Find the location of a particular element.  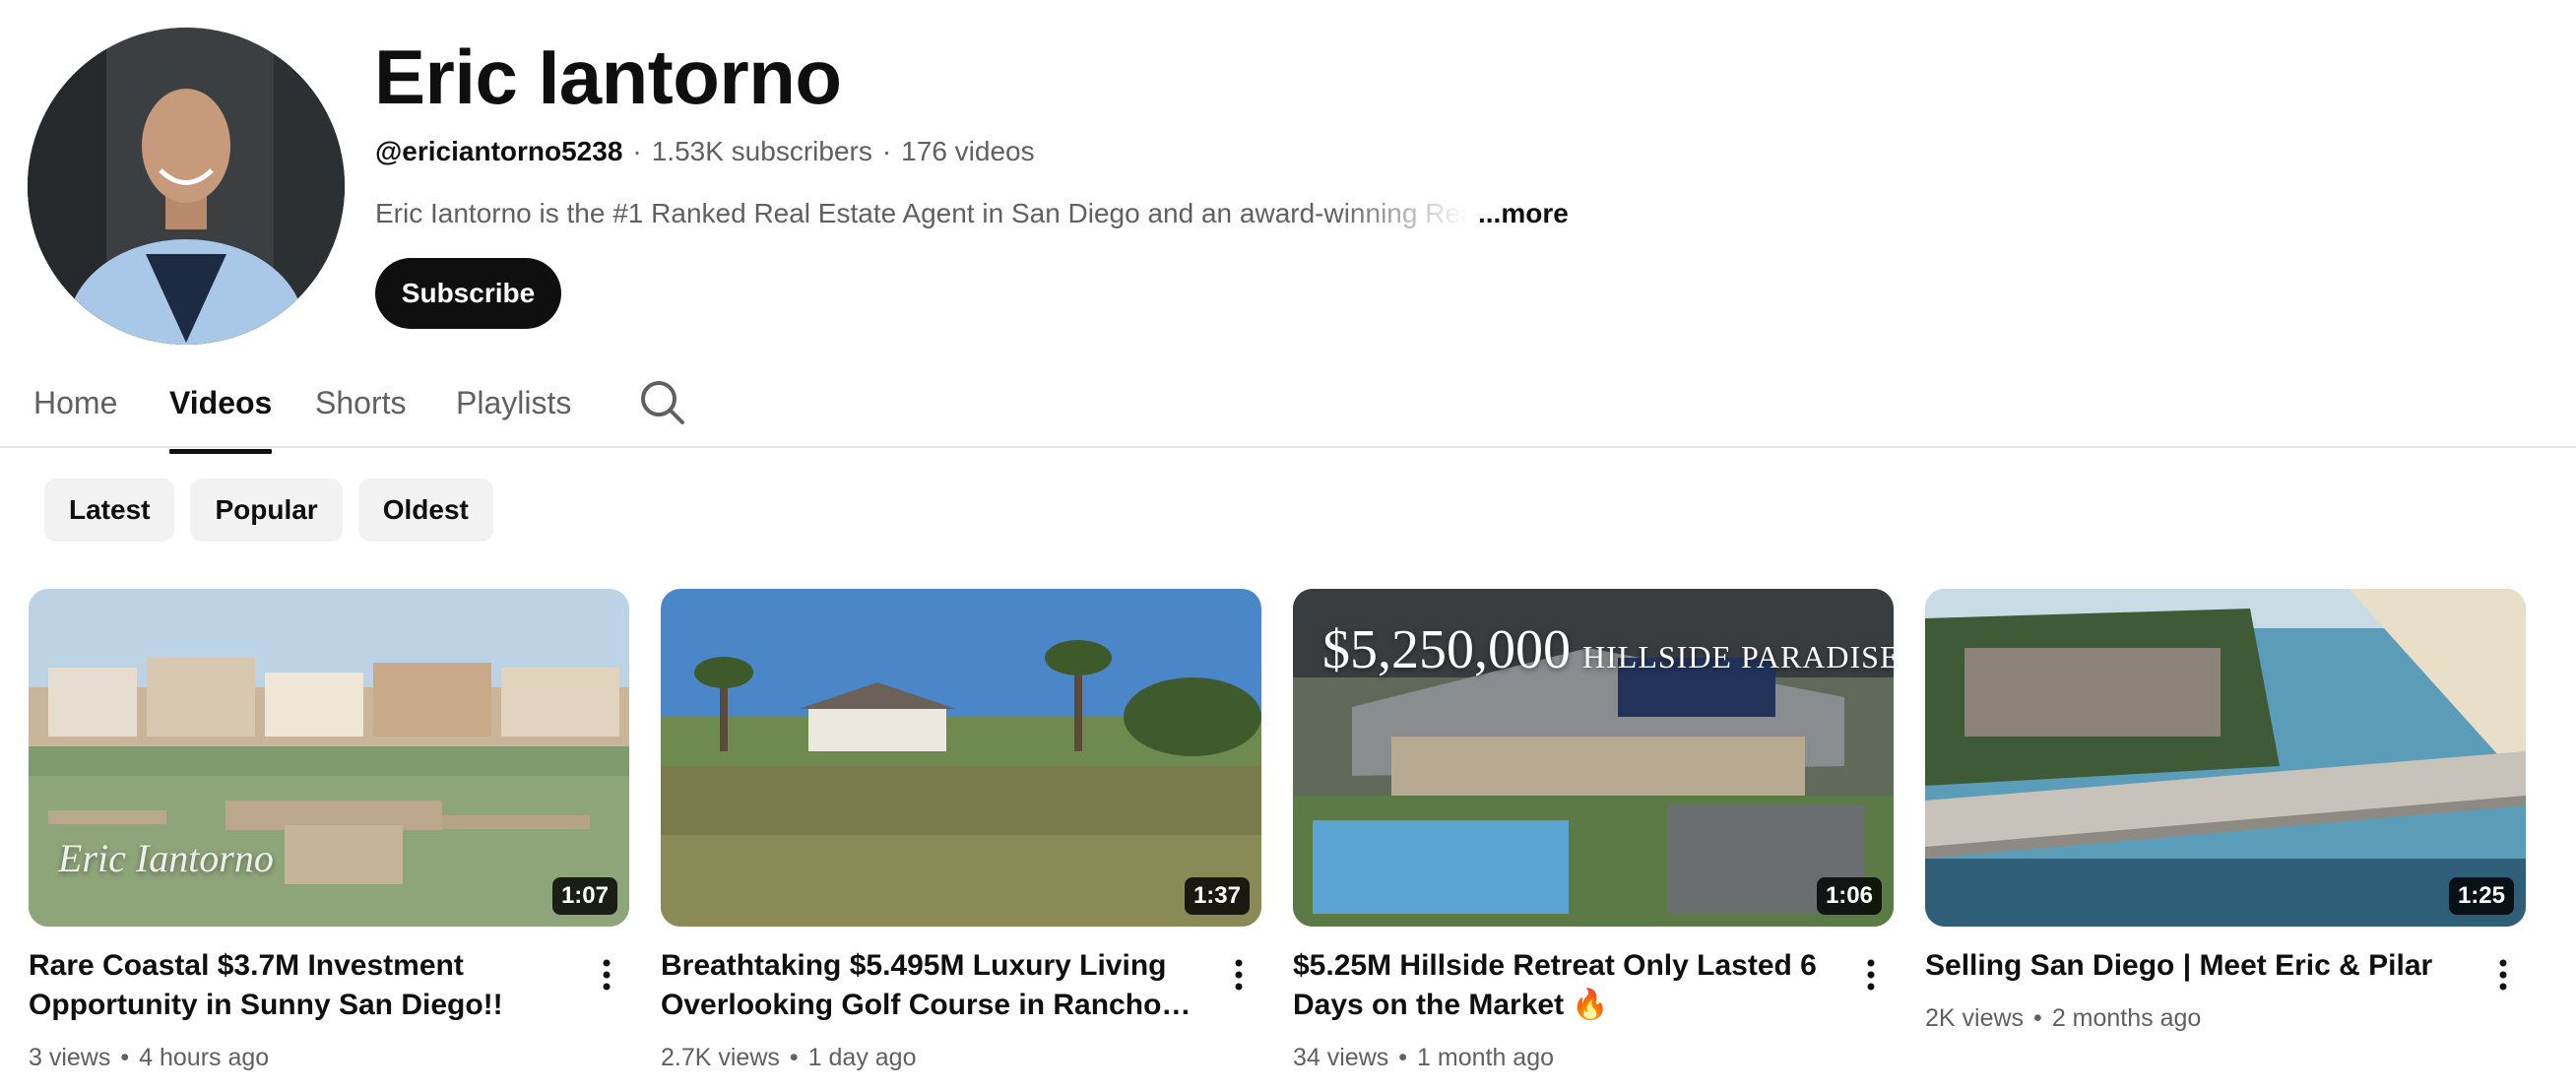

video-thumbnail: 1:25 is located at coordinates (2225, 758).